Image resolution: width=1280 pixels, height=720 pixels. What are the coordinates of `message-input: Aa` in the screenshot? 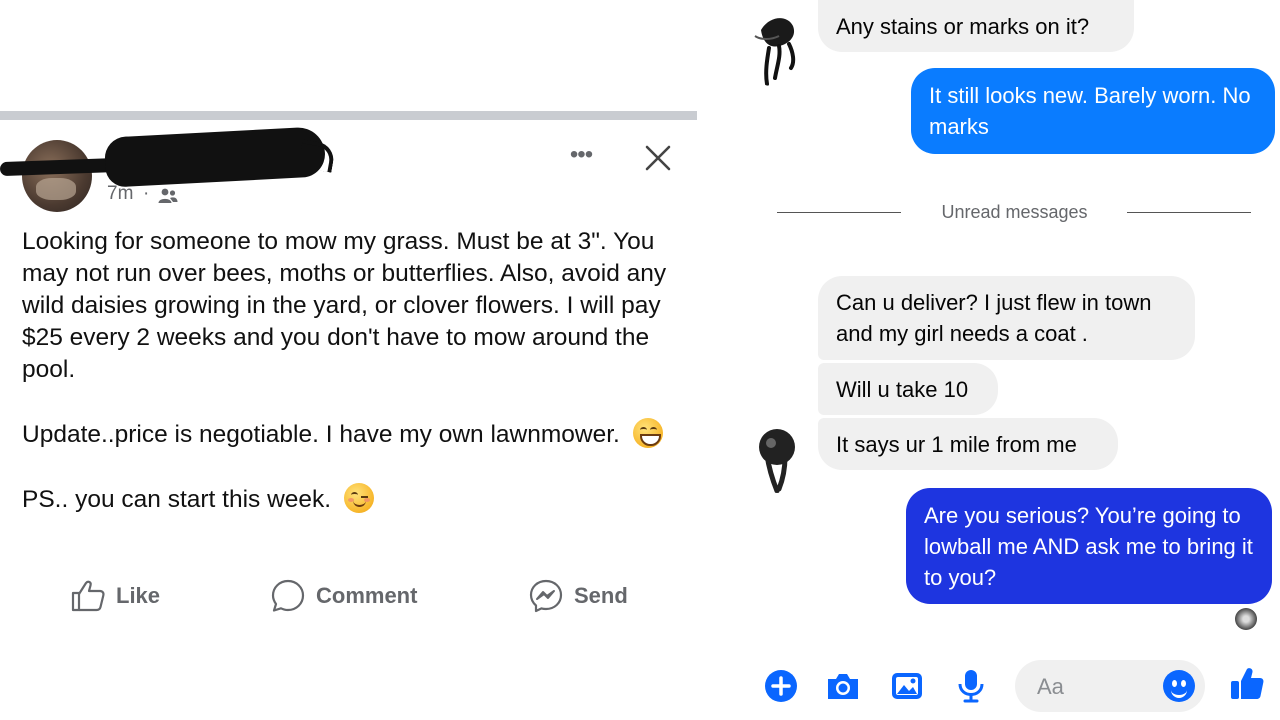 It's located at (1110, 686).